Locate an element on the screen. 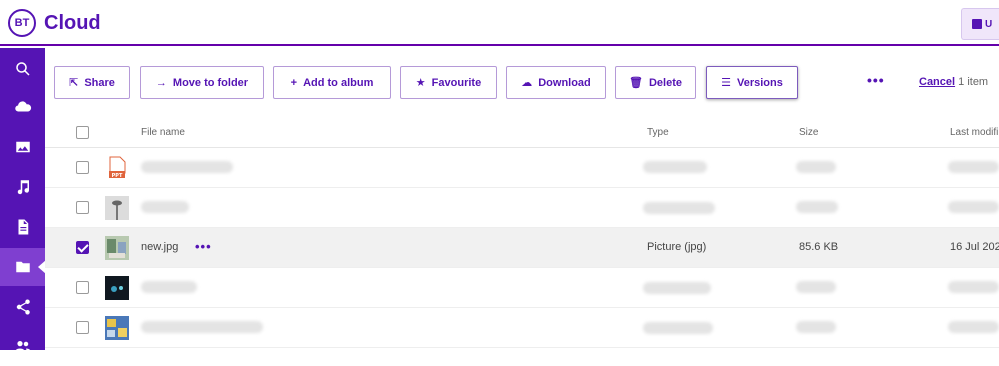 This screenshot has width=999, height=366. add-to-album-button: + Add to album is located at coordinates (332, 82).